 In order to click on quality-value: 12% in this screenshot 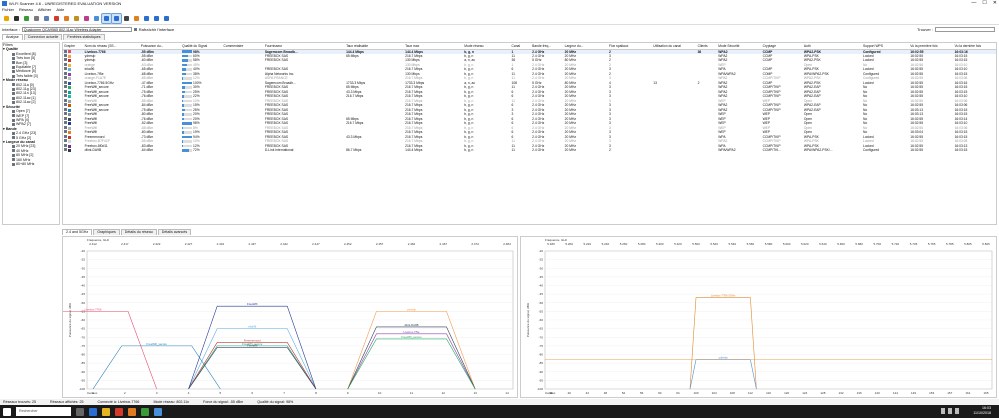, I will do `click(196, 145)`.